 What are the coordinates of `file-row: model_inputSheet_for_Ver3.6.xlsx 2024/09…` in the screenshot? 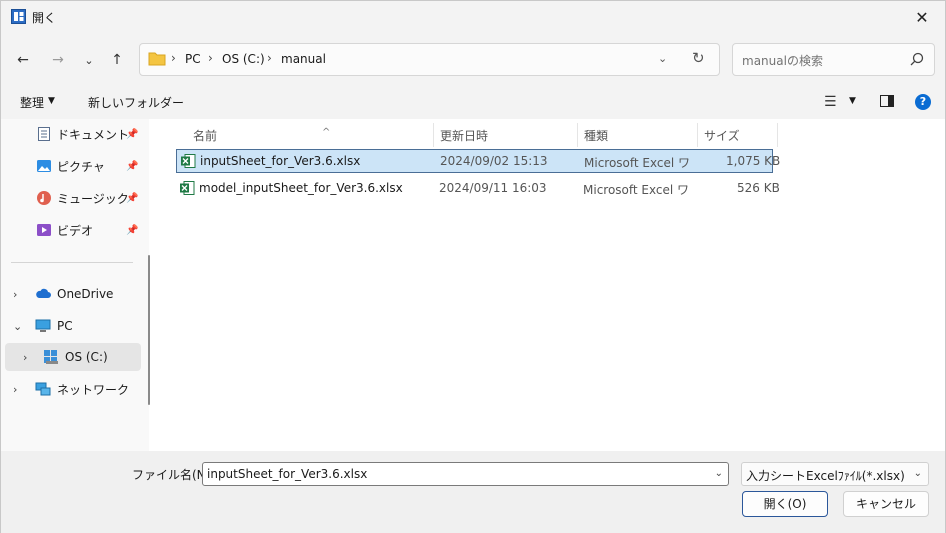 It's located at (478, 189).